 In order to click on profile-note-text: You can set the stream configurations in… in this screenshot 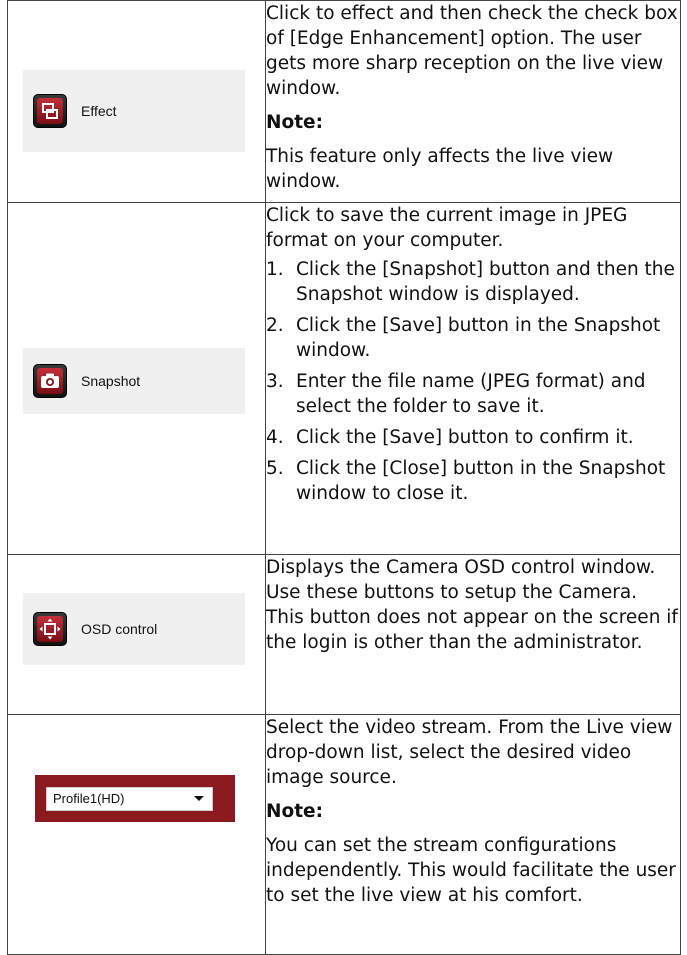, I will do `click(471, 870)`.